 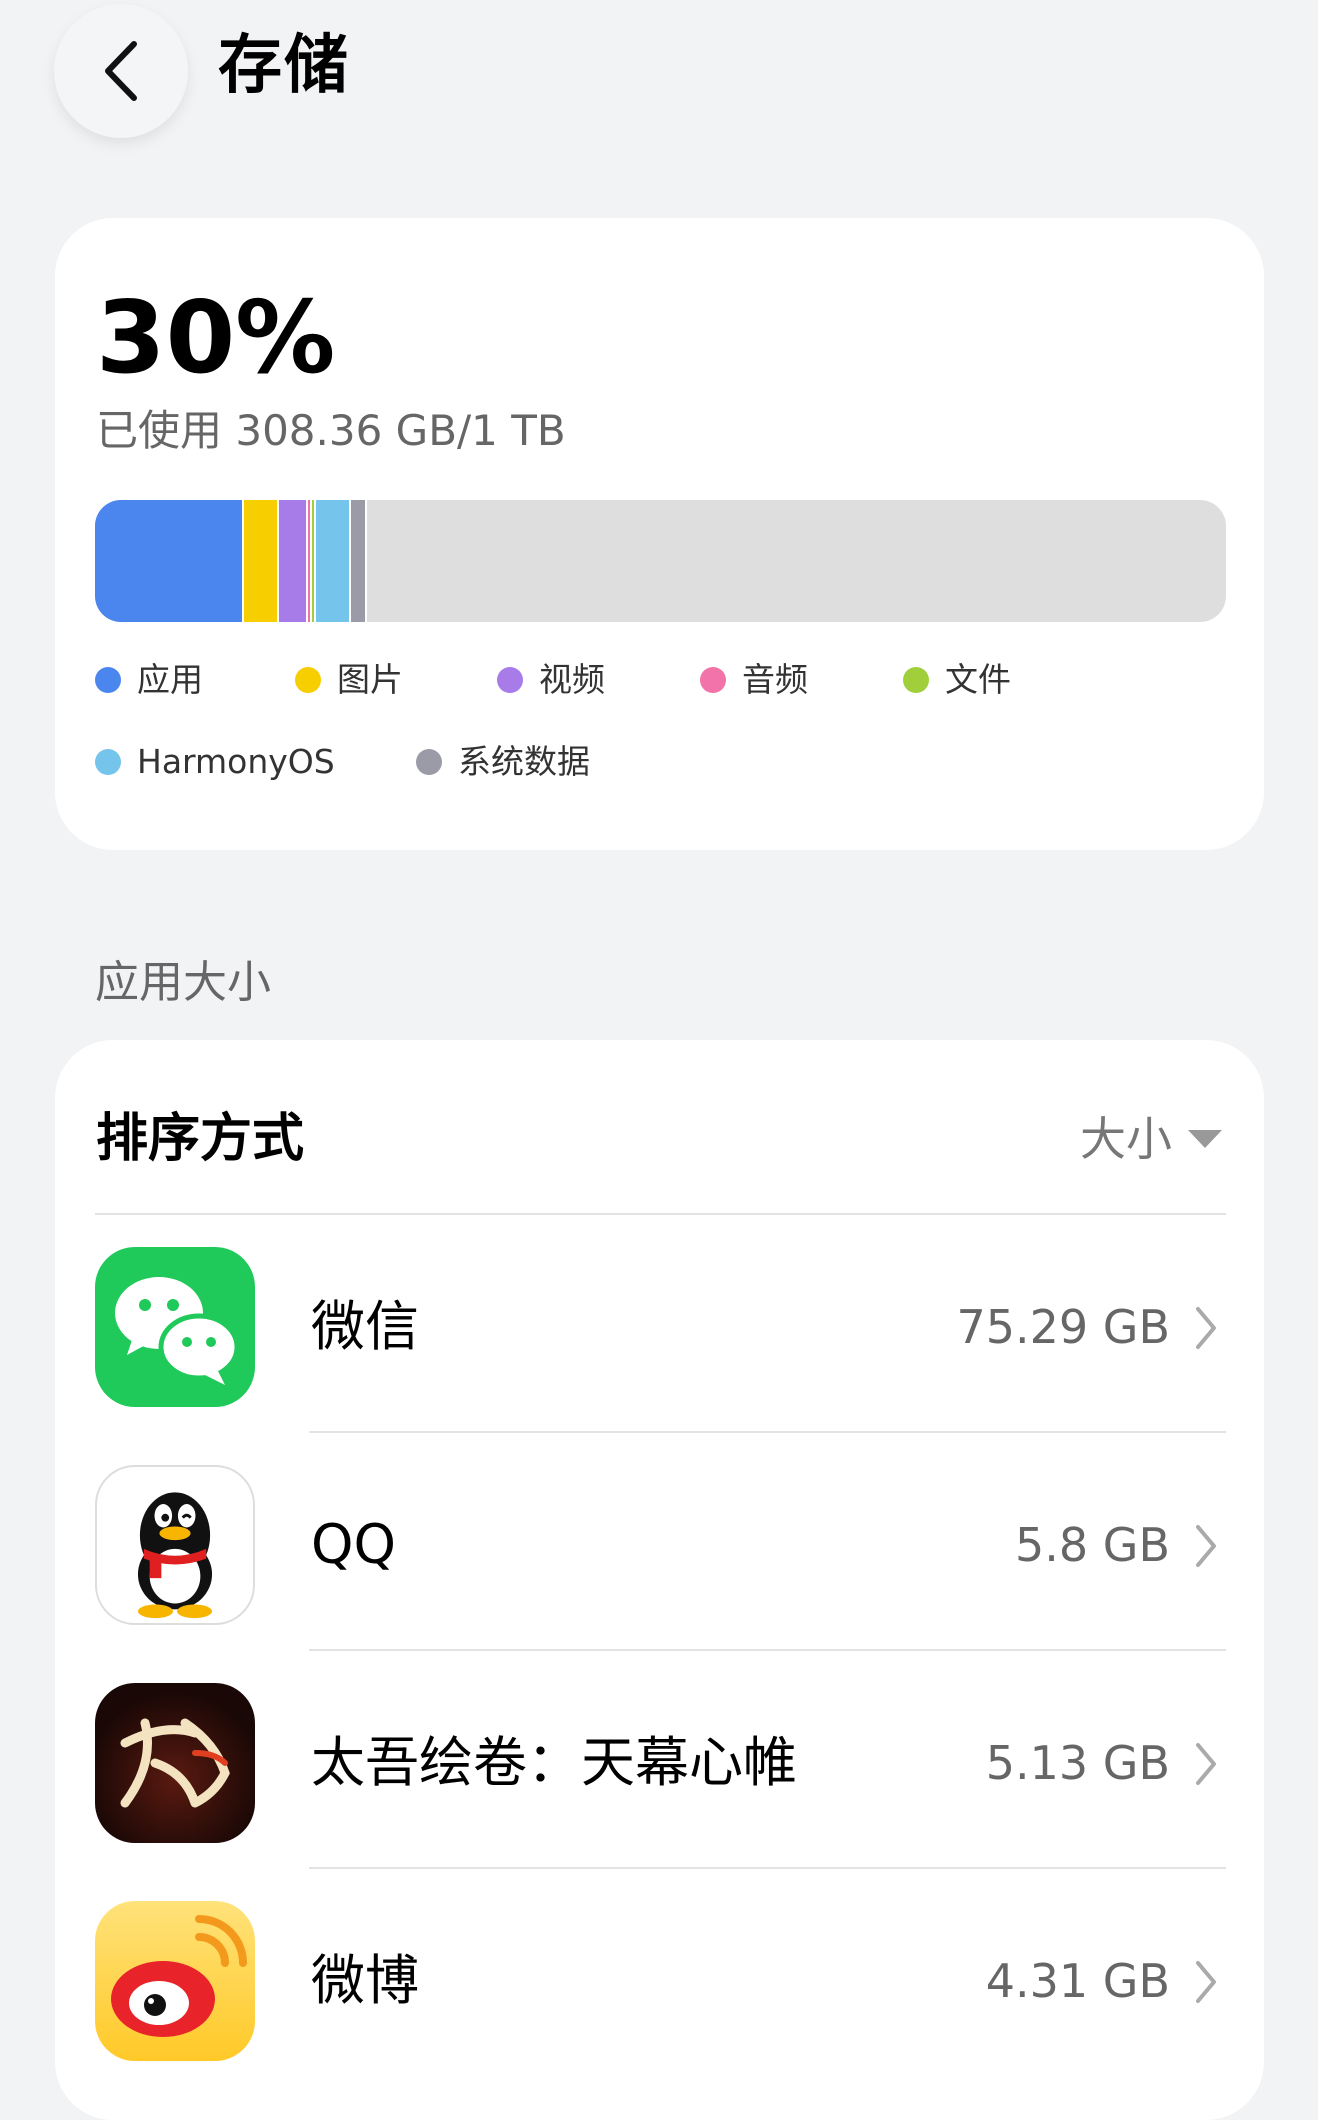 I want to click on legend-label: 视频, so click(x=572, y=679).